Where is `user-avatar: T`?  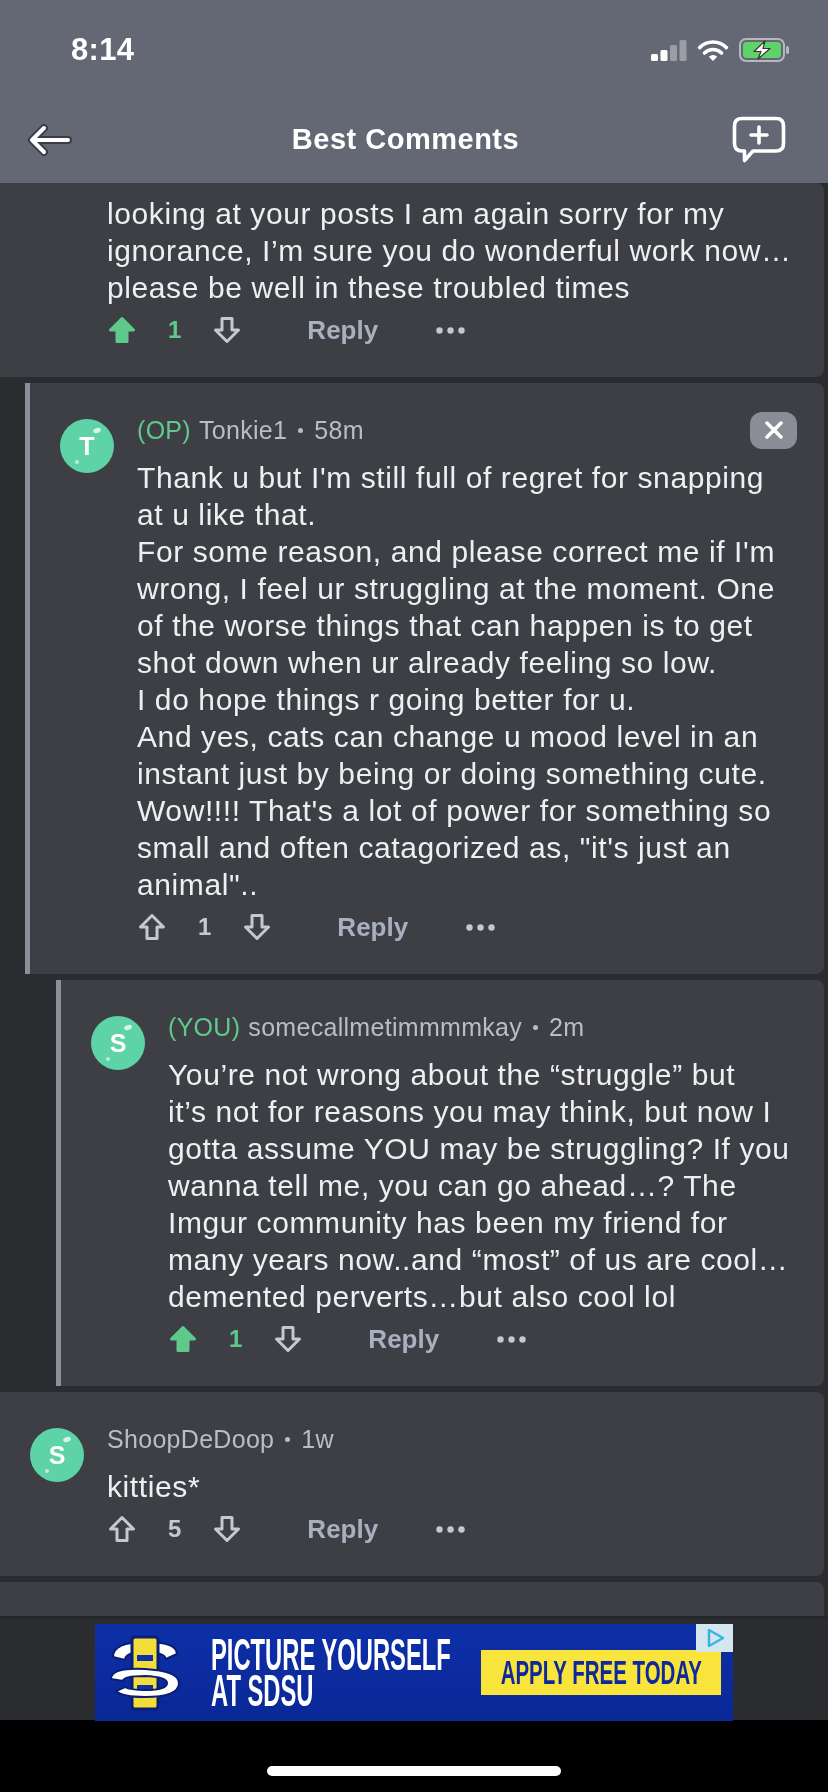 user-avatar: T is located at coordinates (87, 446).